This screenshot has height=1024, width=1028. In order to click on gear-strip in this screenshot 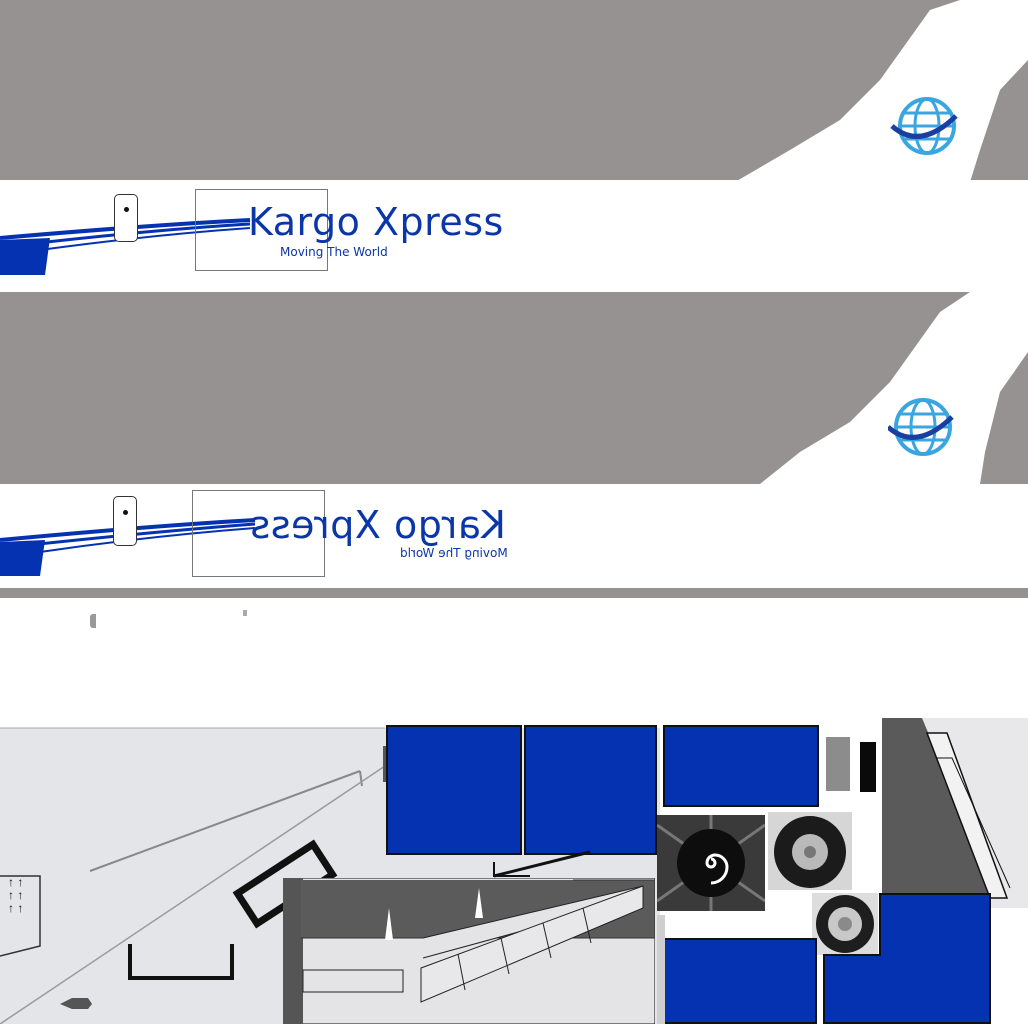, I will do `click(661, 969)`.